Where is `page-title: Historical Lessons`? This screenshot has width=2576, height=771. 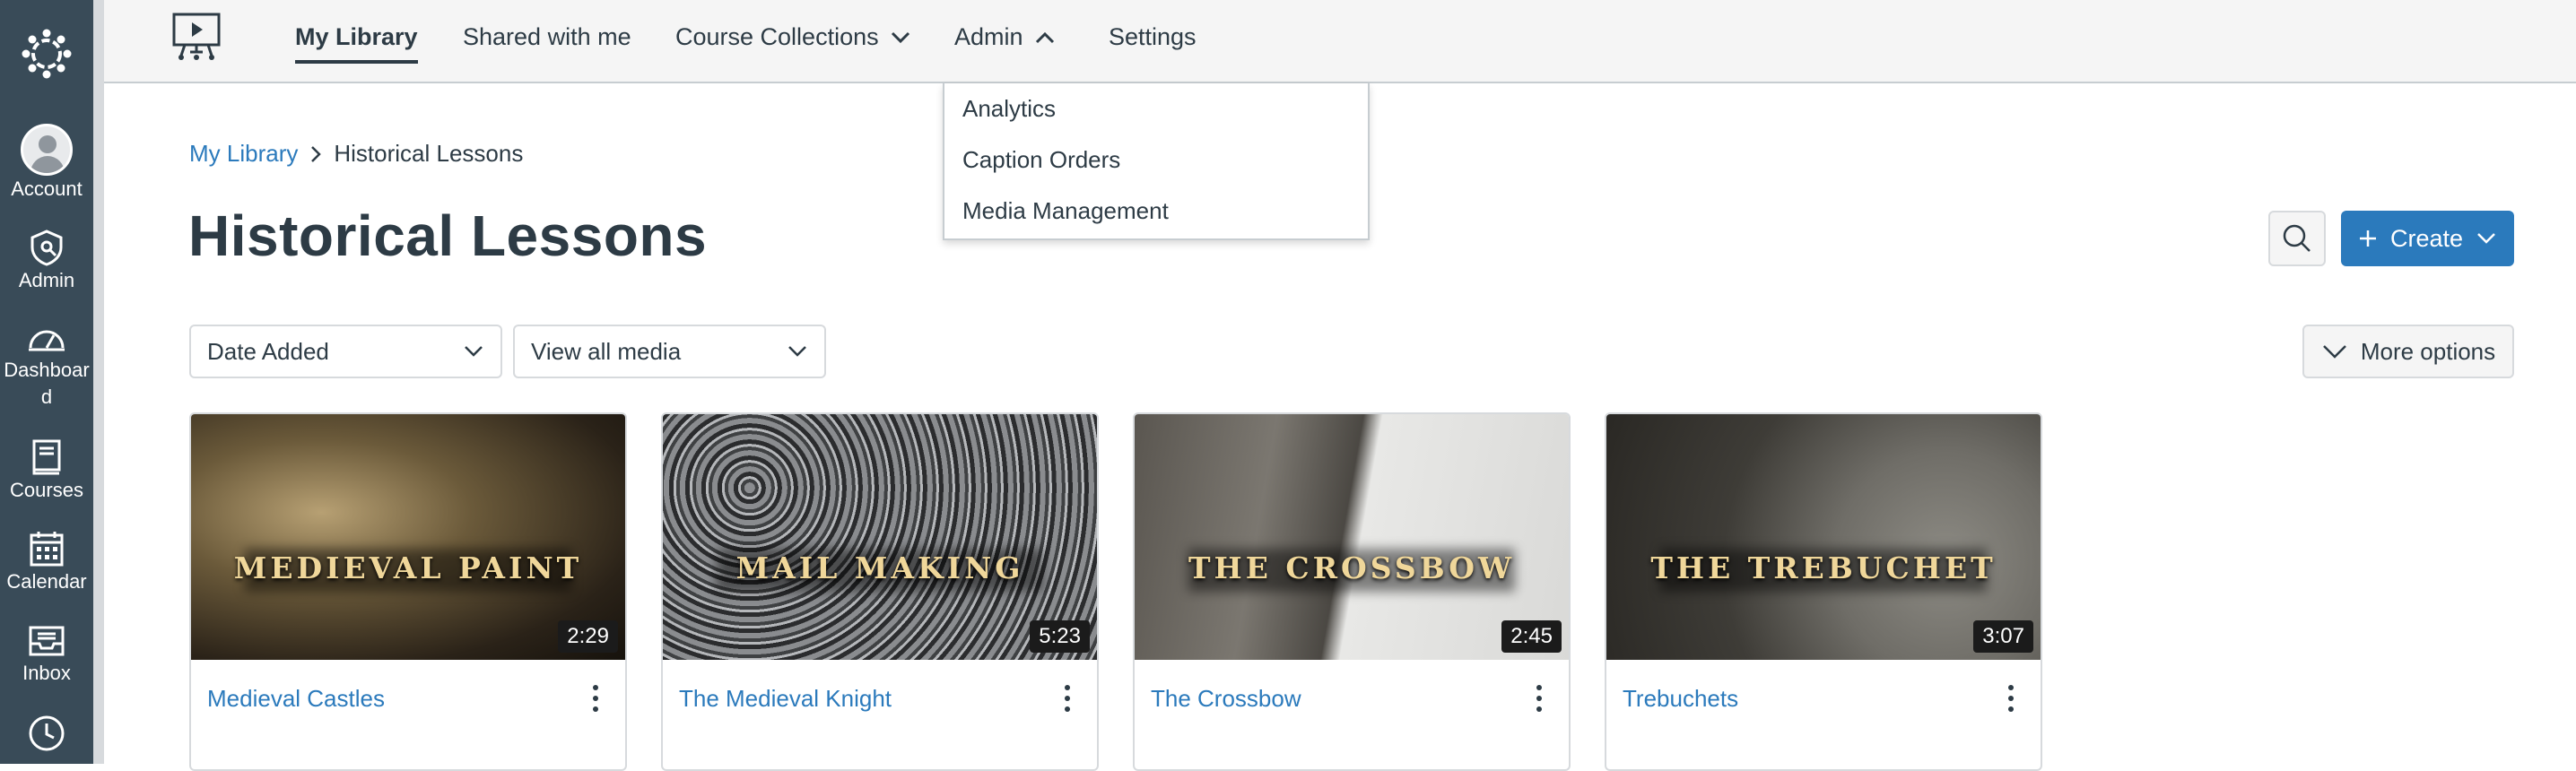 page-title: Historical Lessons is located at coordinates (448, 236).